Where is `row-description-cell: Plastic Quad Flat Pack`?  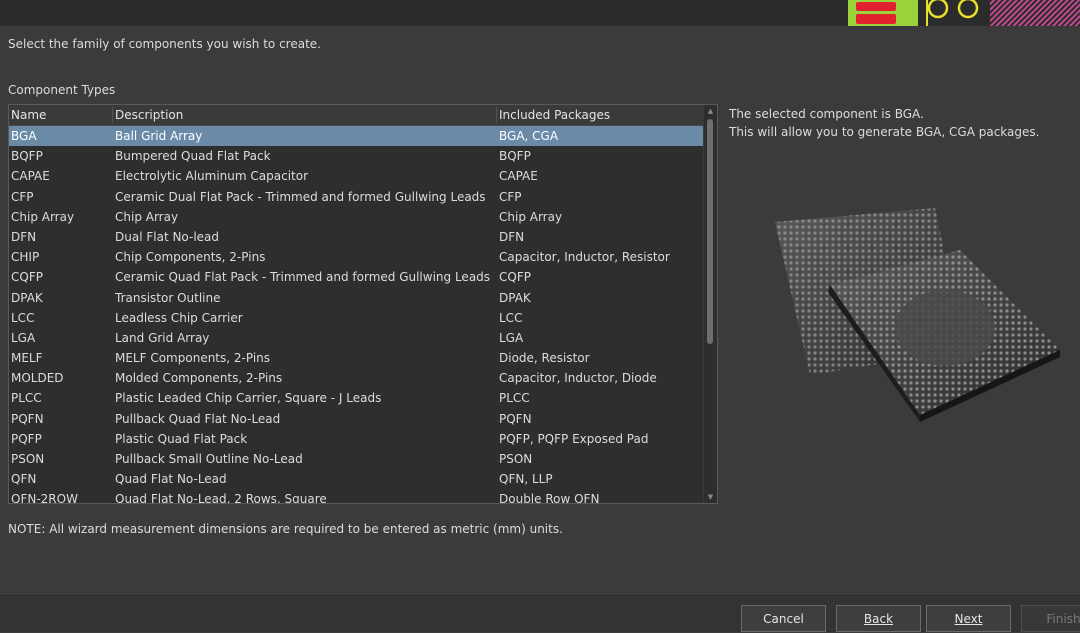 row-description-cell: Plastic Quad Flat Pack is located at coordinates (181, 438).